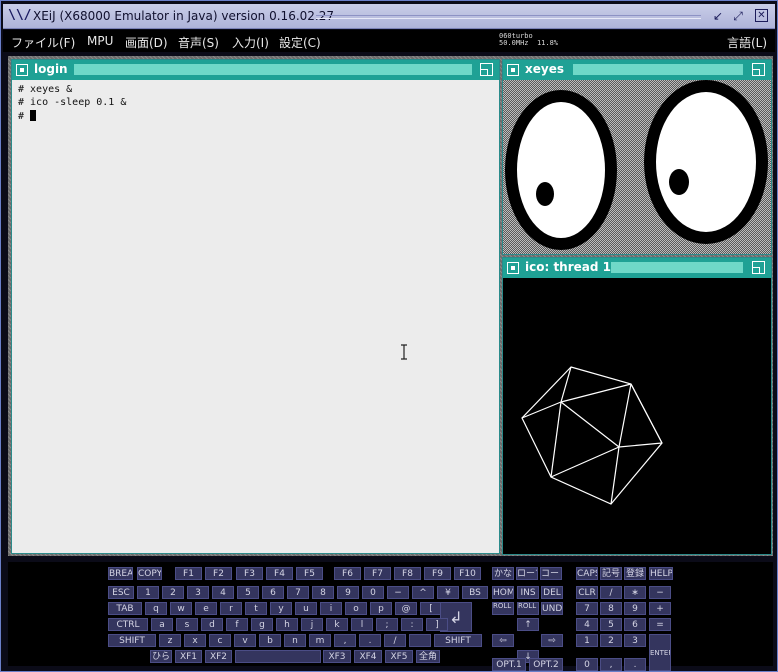  What do you see at coordinates (423, 592) in the screenshot?
I see `key--: ^` at bounding box center [423, 592].